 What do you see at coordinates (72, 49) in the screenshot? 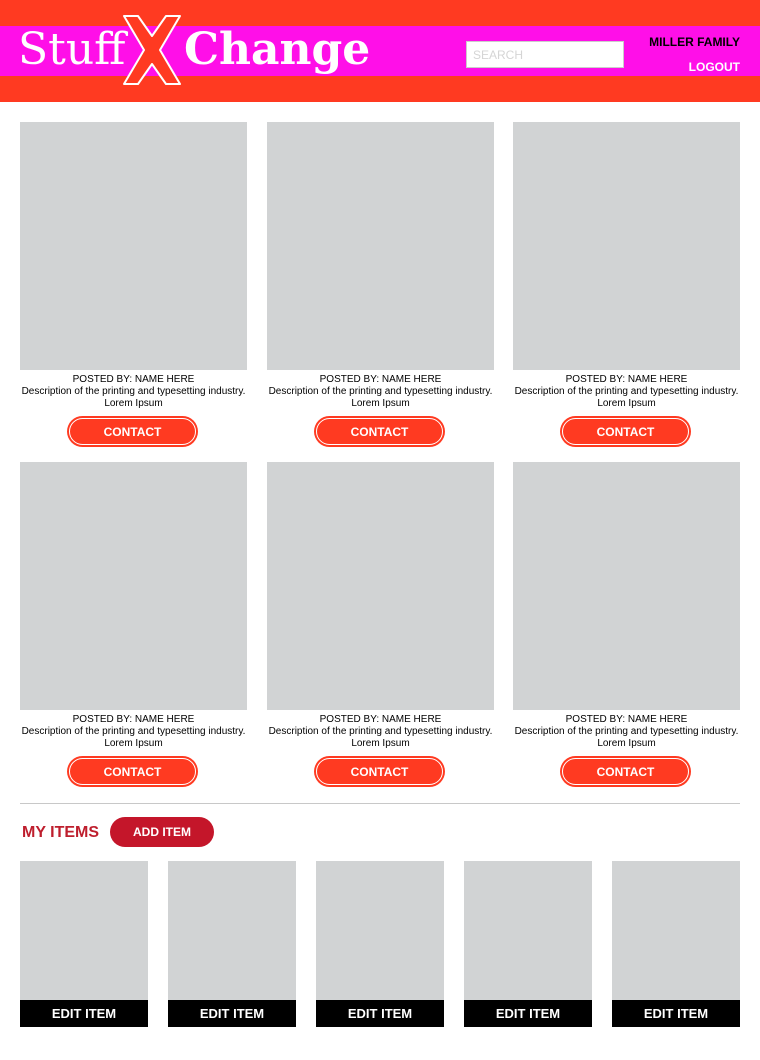
I see `logo-text-left: Stuff` at bounding box center [72, 49].